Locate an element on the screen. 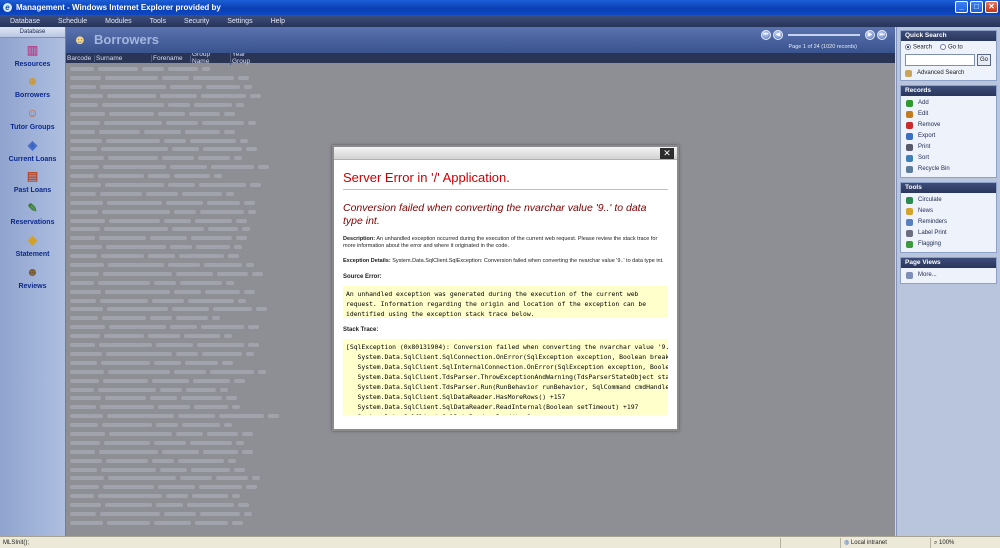 The height and width of the screenshot is (548, 1000). action-label: Remove is located at coordinates (929, 125).